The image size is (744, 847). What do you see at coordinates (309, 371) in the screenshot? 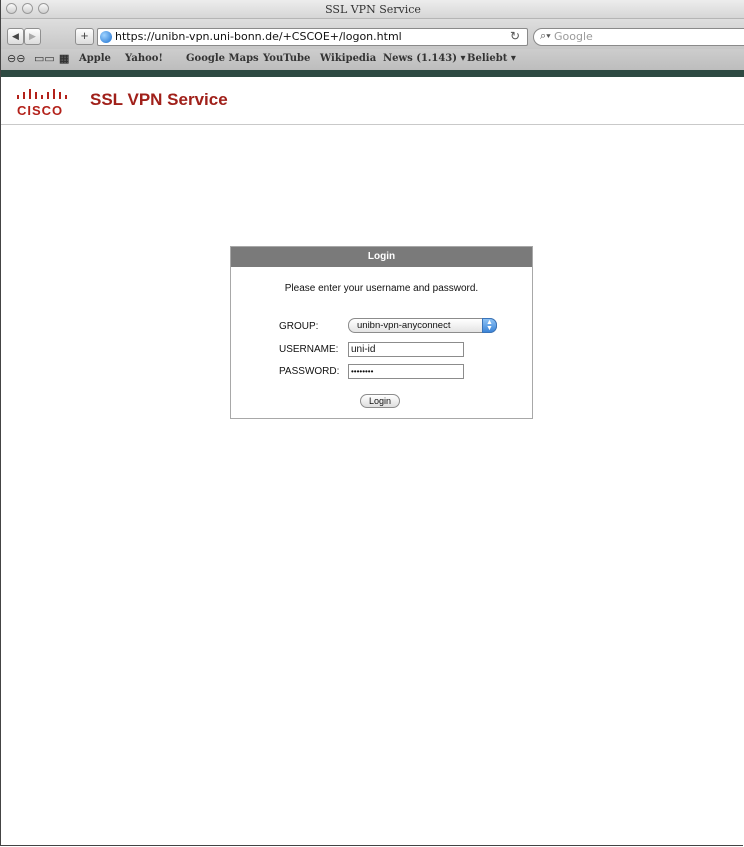
I see `password-label: PASSWORD:` at bounding box center [309, 371].